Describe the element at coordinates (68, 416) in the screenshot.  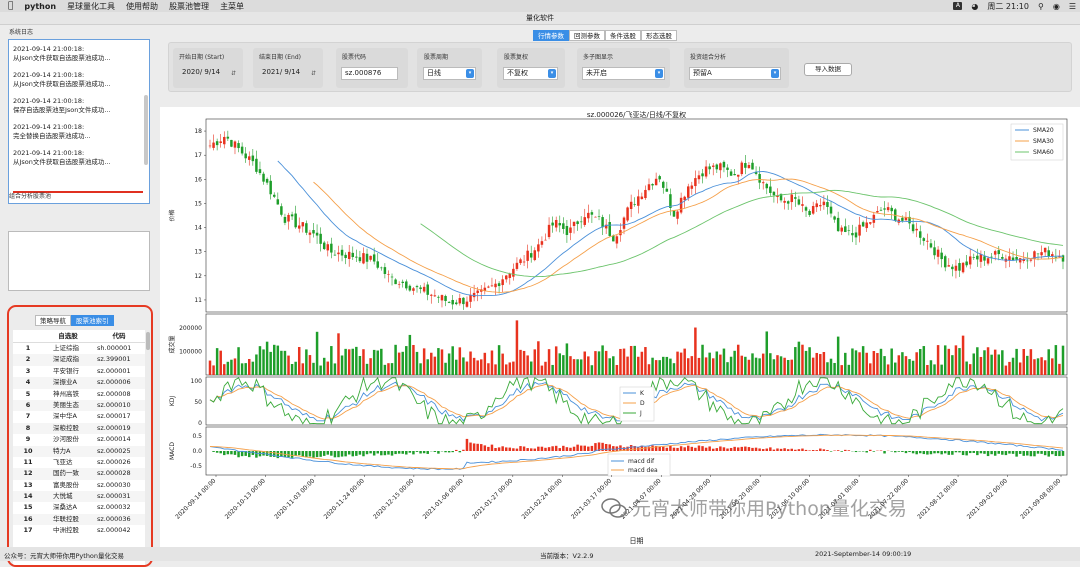
I see `row-stock-name: 深中华A` at that location.